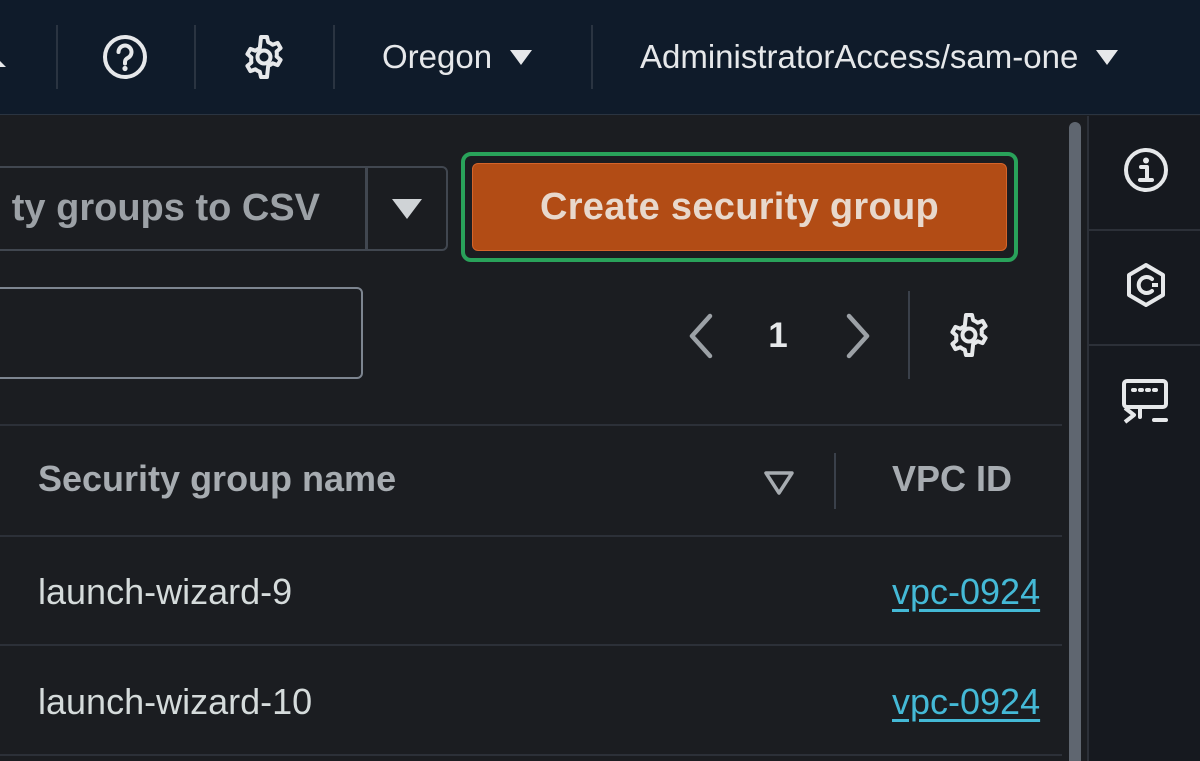 This screenshot has width=1200, height=761. Describe the element at coordinates (952, 479) in the screenshot. I see `column-header-vpc-id: VPC ID` at that location.